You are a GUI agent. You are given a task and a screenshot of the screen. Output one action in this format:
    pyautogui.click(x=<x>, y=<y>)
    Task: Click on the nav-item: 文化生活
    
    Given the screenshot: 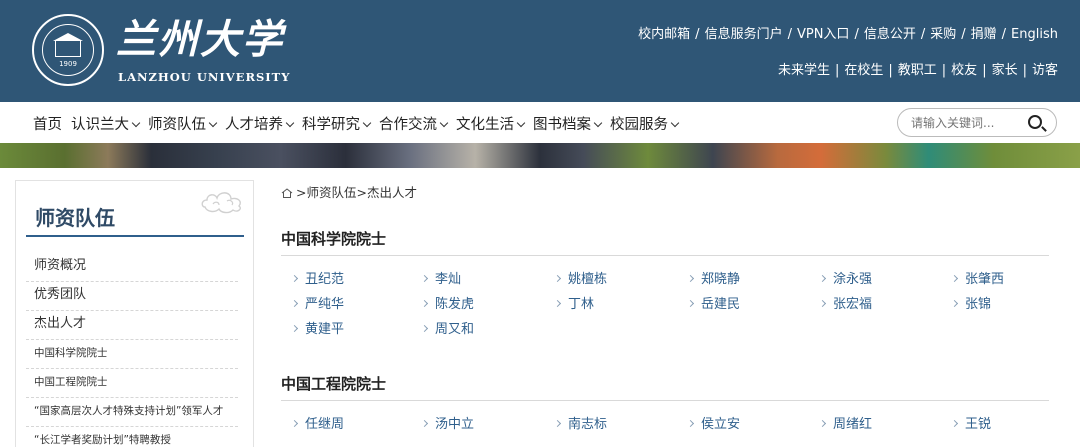 What is the action you would take?
    pyautogui.click(x=491, y=123)
    